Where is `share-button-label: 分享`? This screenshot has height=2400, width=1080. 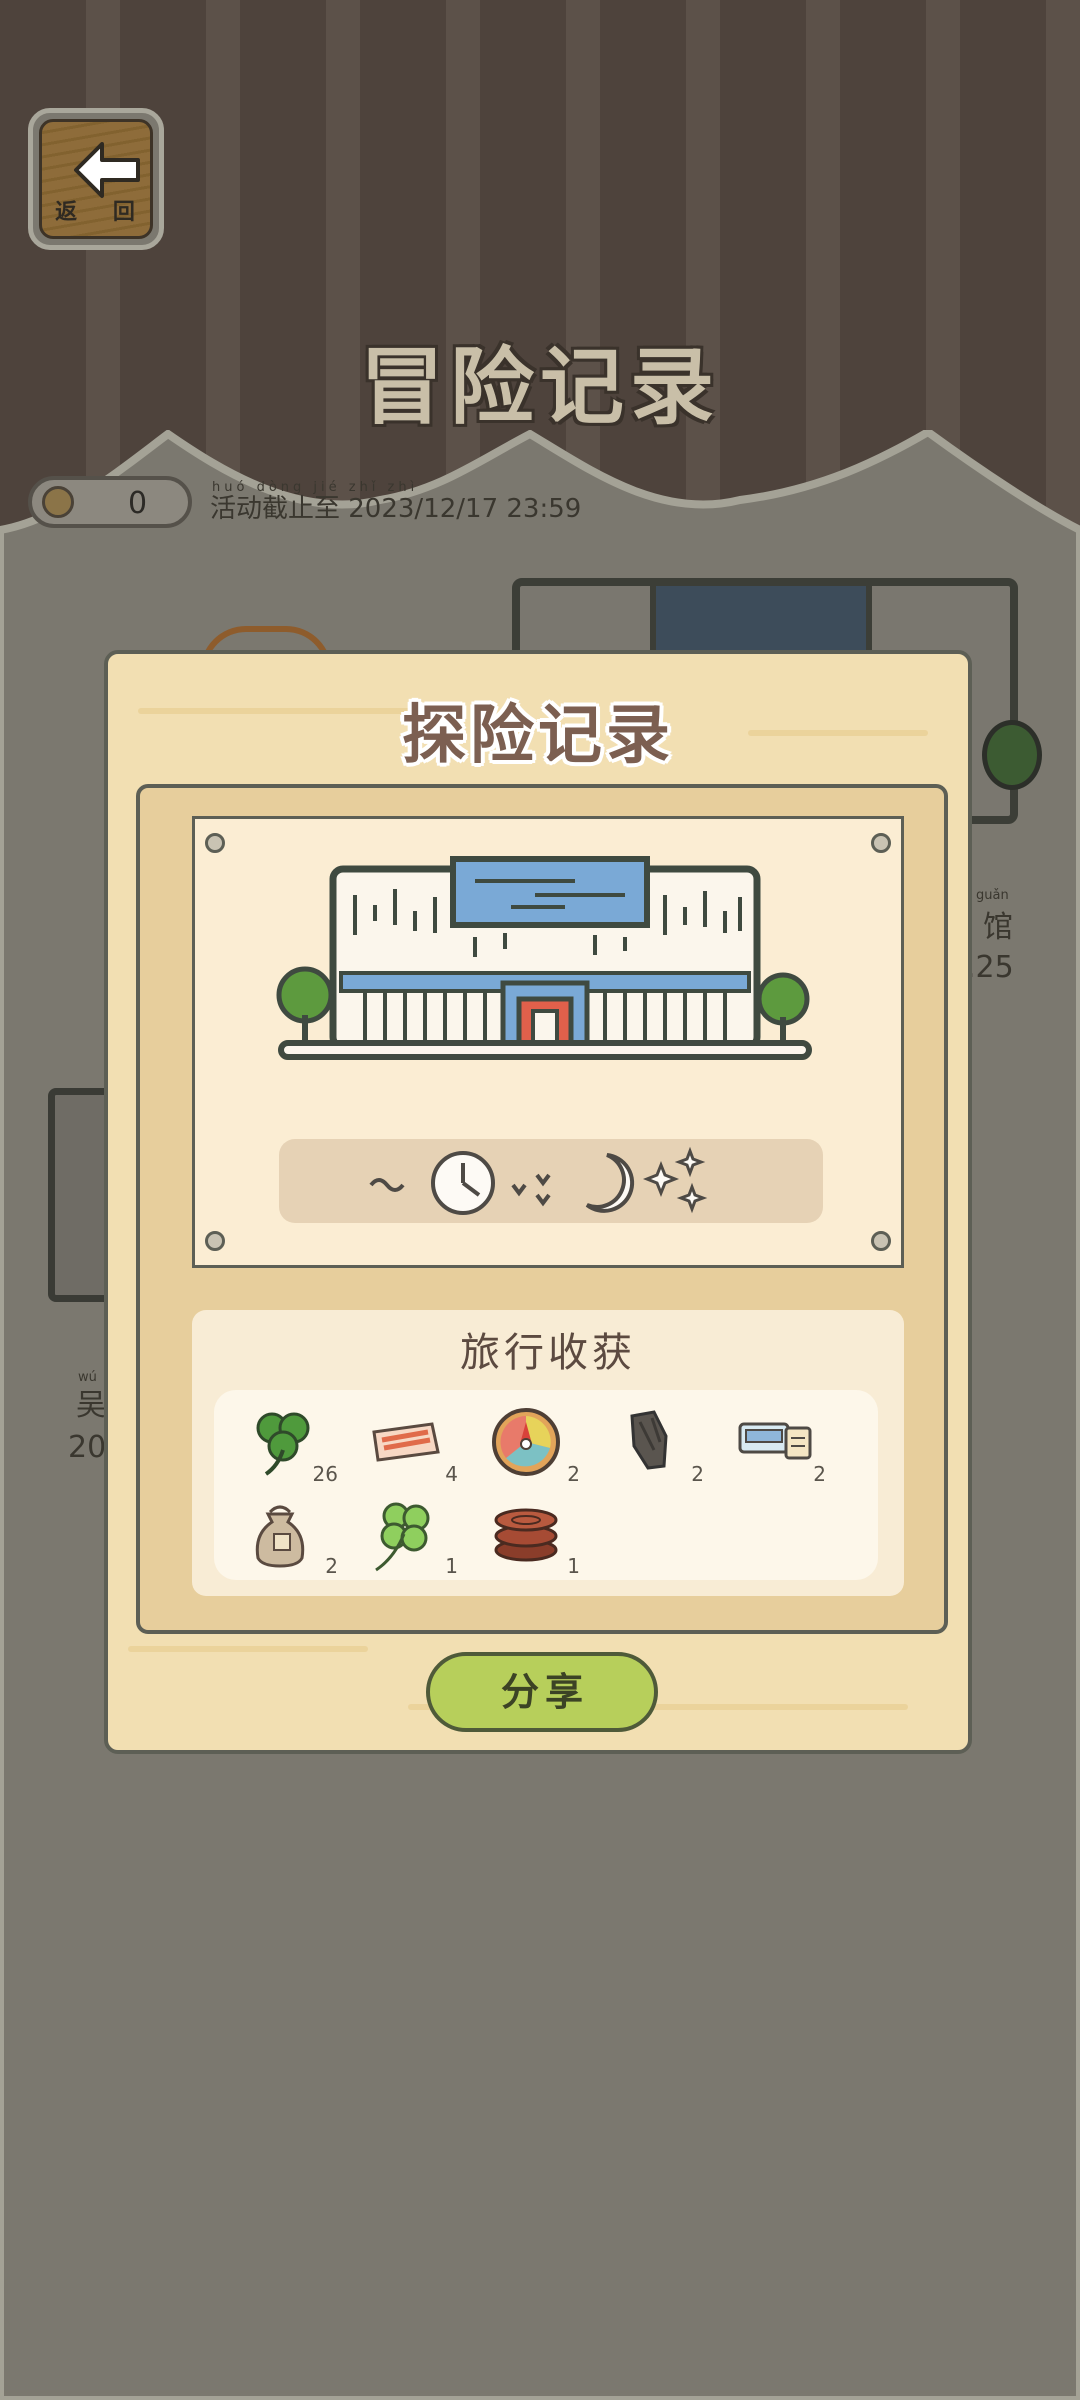
share-button-label: 分享 is located at coordinates (544, 1692).